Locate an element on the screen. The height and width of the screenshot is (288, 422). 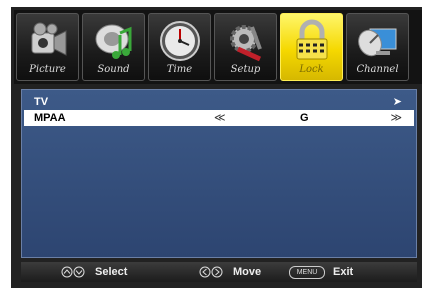
help-select: Select is located at coordinates (94, 272).